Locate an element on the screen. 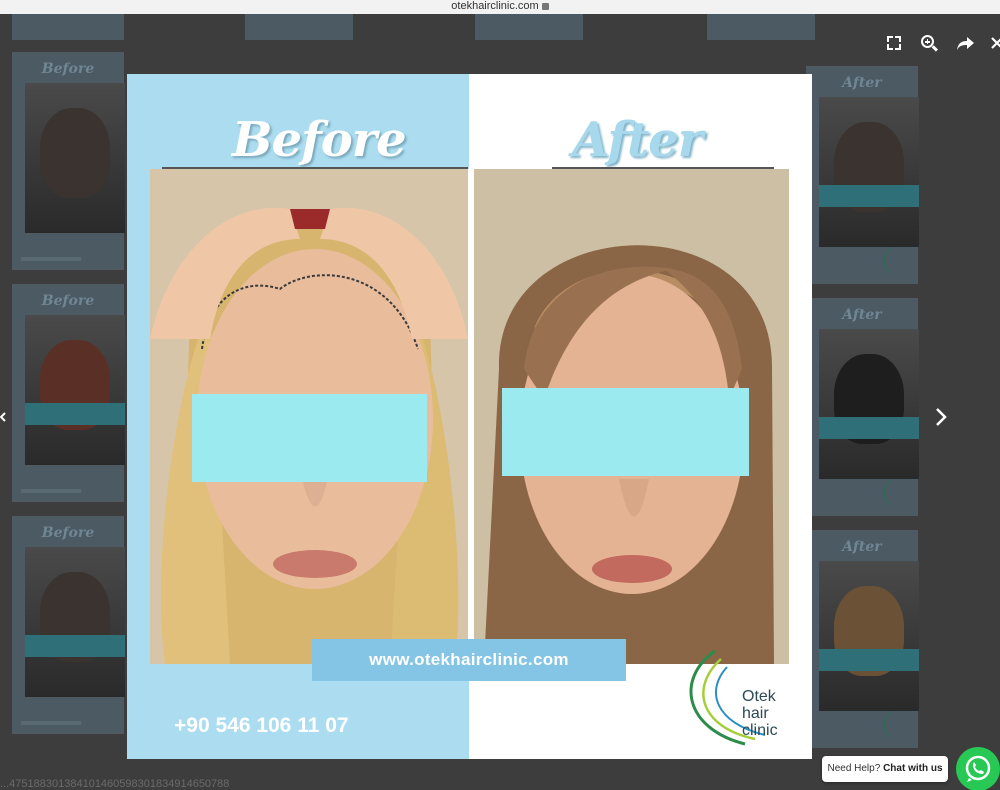 This screenshot has width=1000, height=790. lock-icon is located at coordinates (545, 6).